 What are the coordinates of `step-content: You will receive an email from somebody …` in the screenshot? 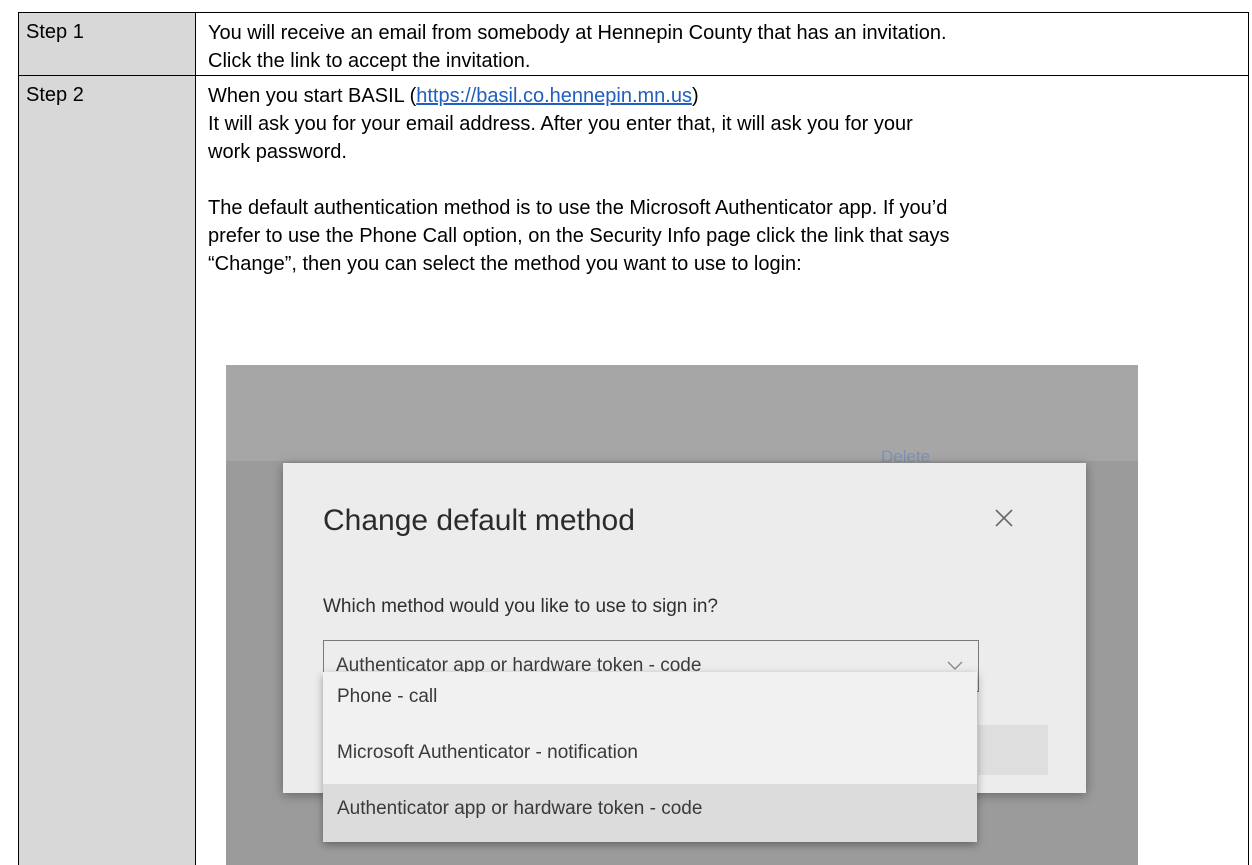 It's located at (722, 44).